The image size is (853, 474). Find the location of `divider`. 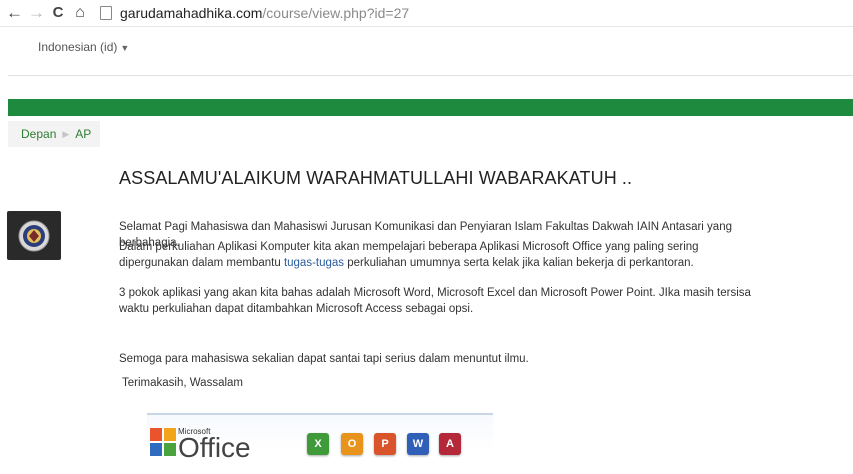

divider is located at coordinates (430, 75).